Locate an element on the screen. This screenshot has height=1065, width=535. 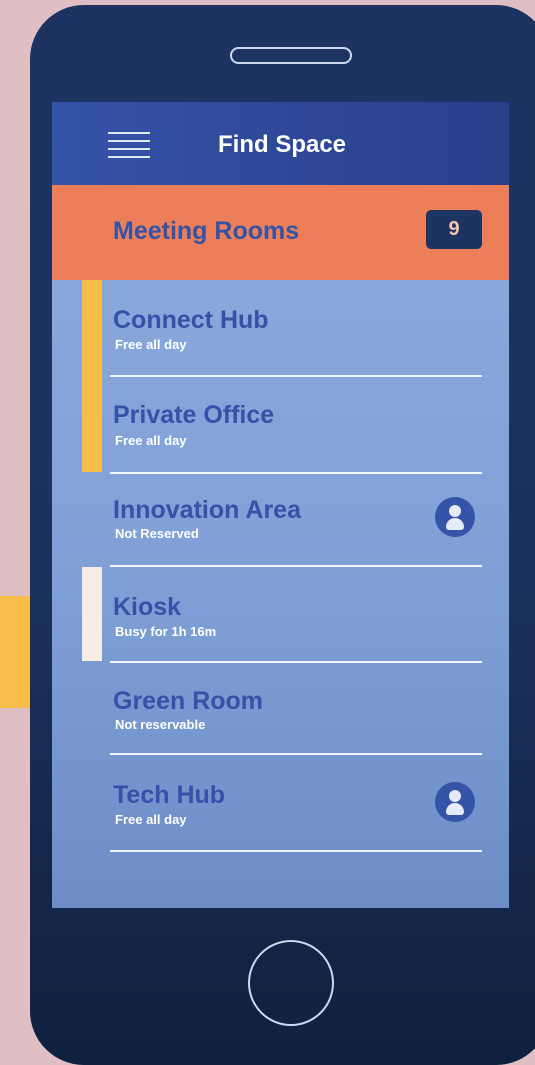
room-item-tech-hub: Tech Hub Free all day is located at coordinates (280, 803).